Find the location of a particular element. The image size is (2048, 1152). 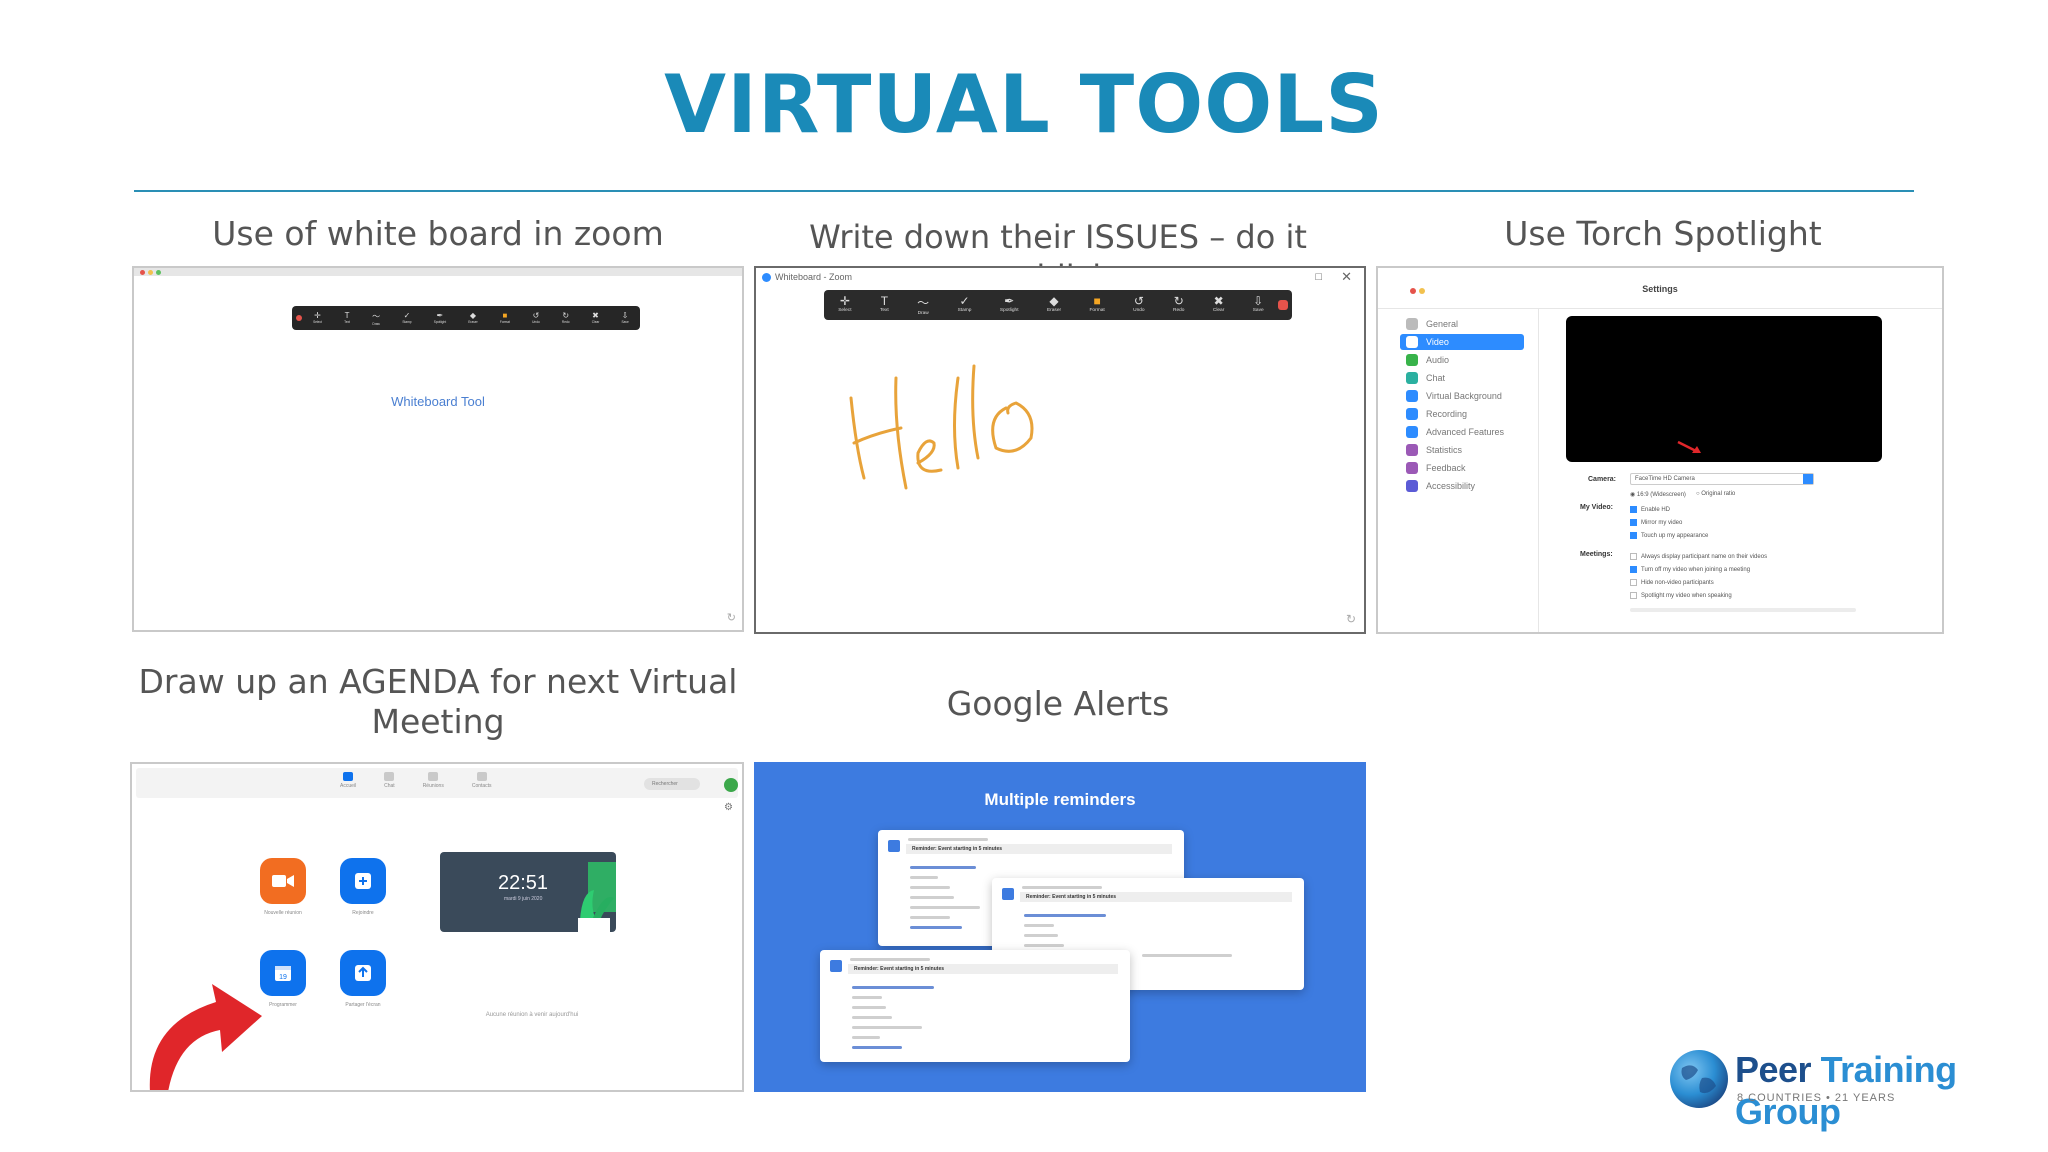

avatar is located at coordinates (731, 785).